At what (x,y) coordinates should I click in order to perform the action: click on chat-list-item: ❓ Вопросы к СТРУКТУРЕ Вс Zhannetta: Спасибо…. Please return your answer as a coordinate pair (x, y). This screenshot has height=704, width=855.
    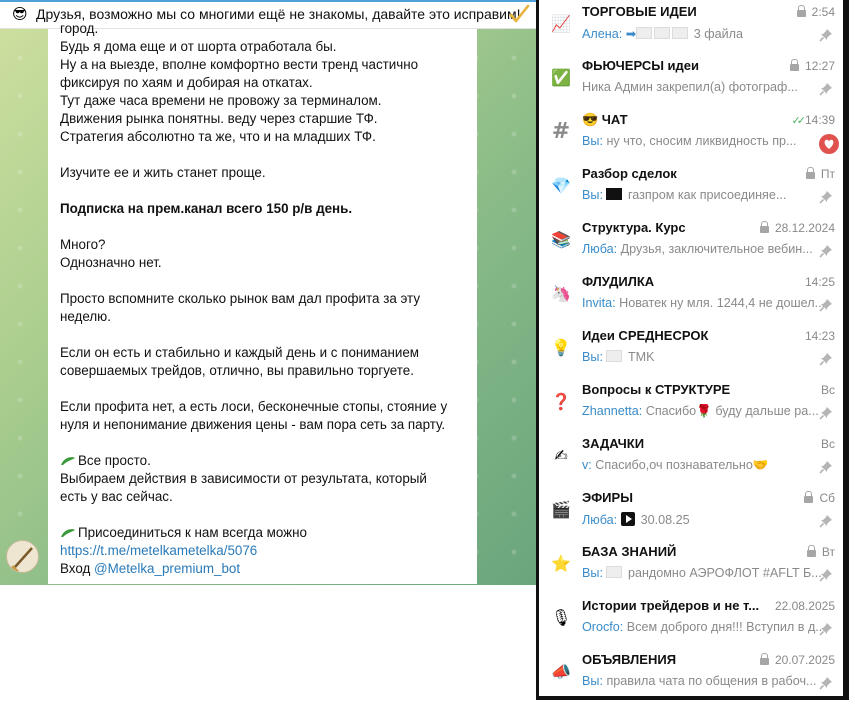
    Looking at the image, I should click on (691, 405).